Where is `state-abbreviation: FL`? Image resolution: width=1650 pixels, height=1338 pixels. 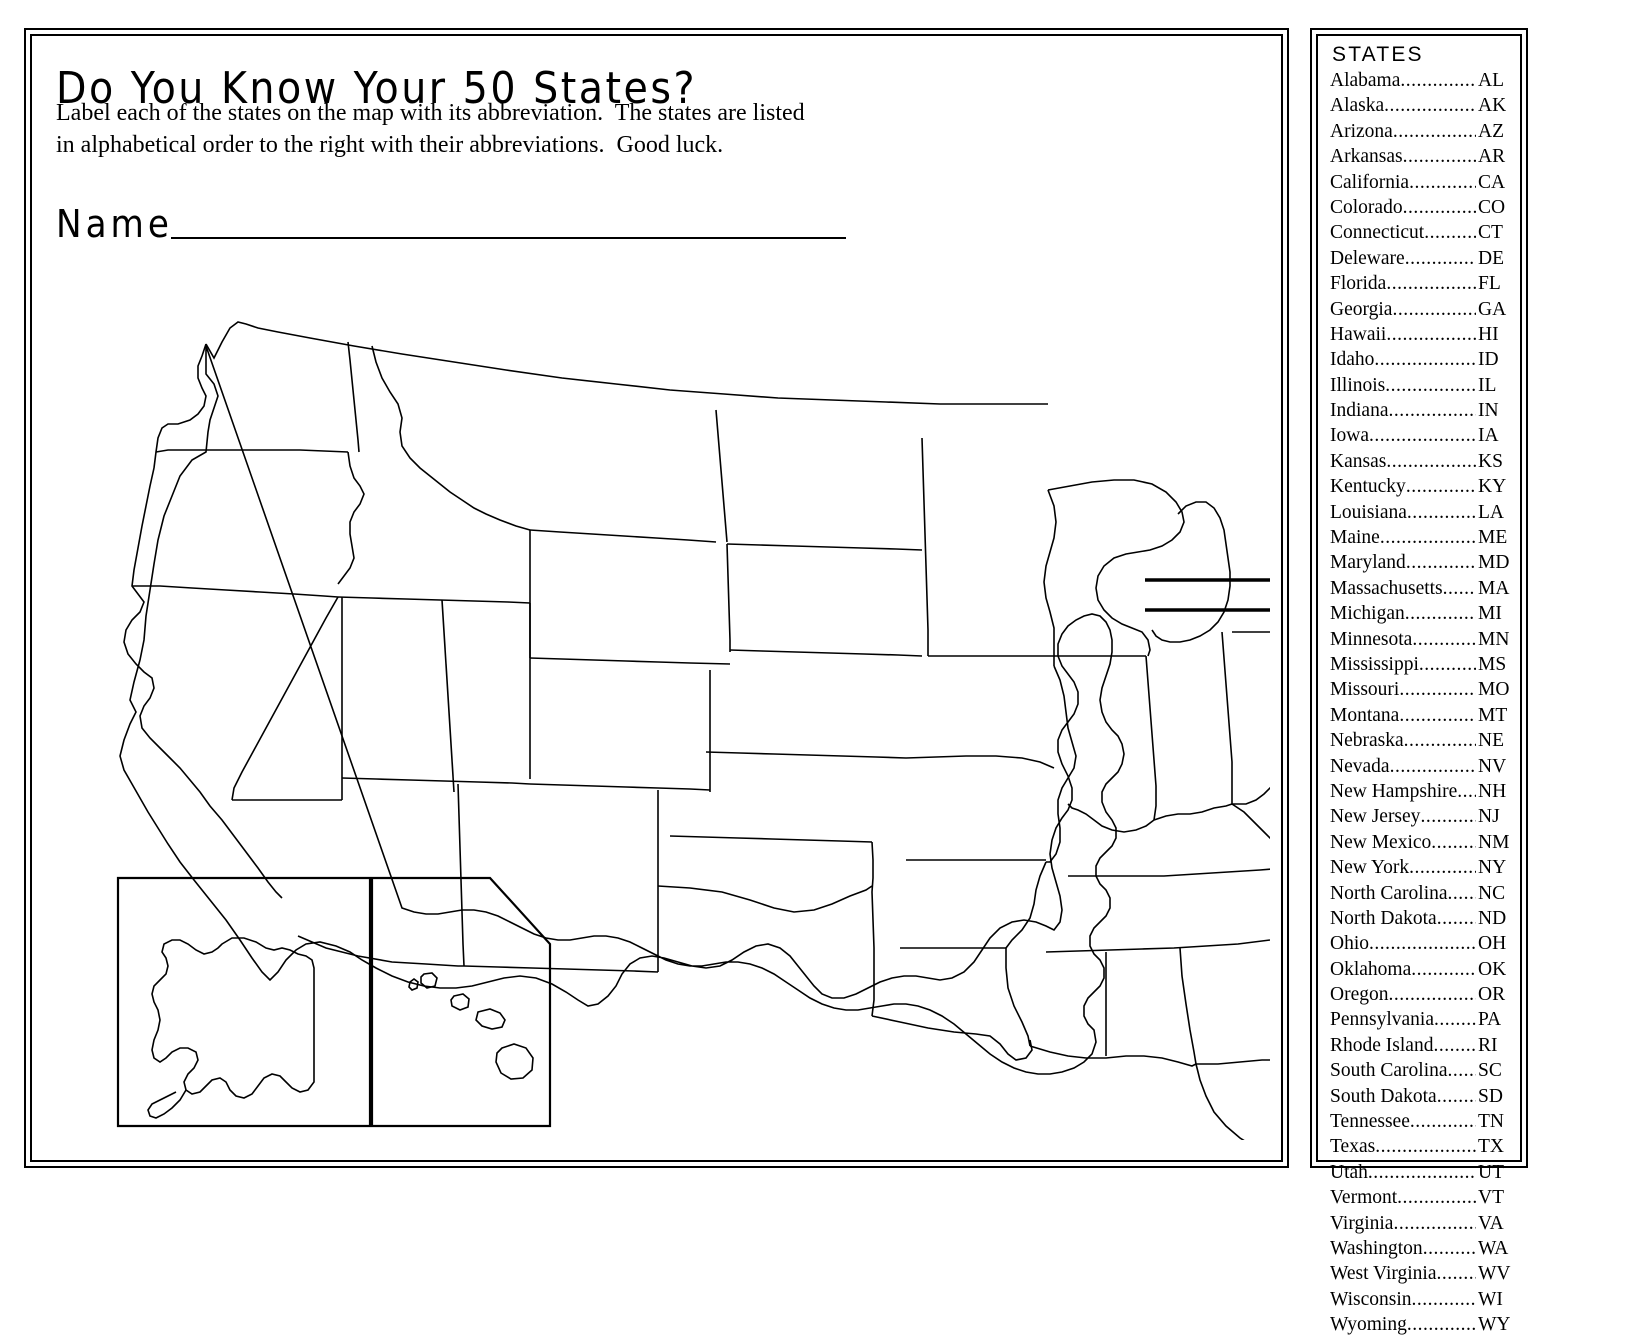
state-abbreviation: FL is located at coordinates (1489, 284).